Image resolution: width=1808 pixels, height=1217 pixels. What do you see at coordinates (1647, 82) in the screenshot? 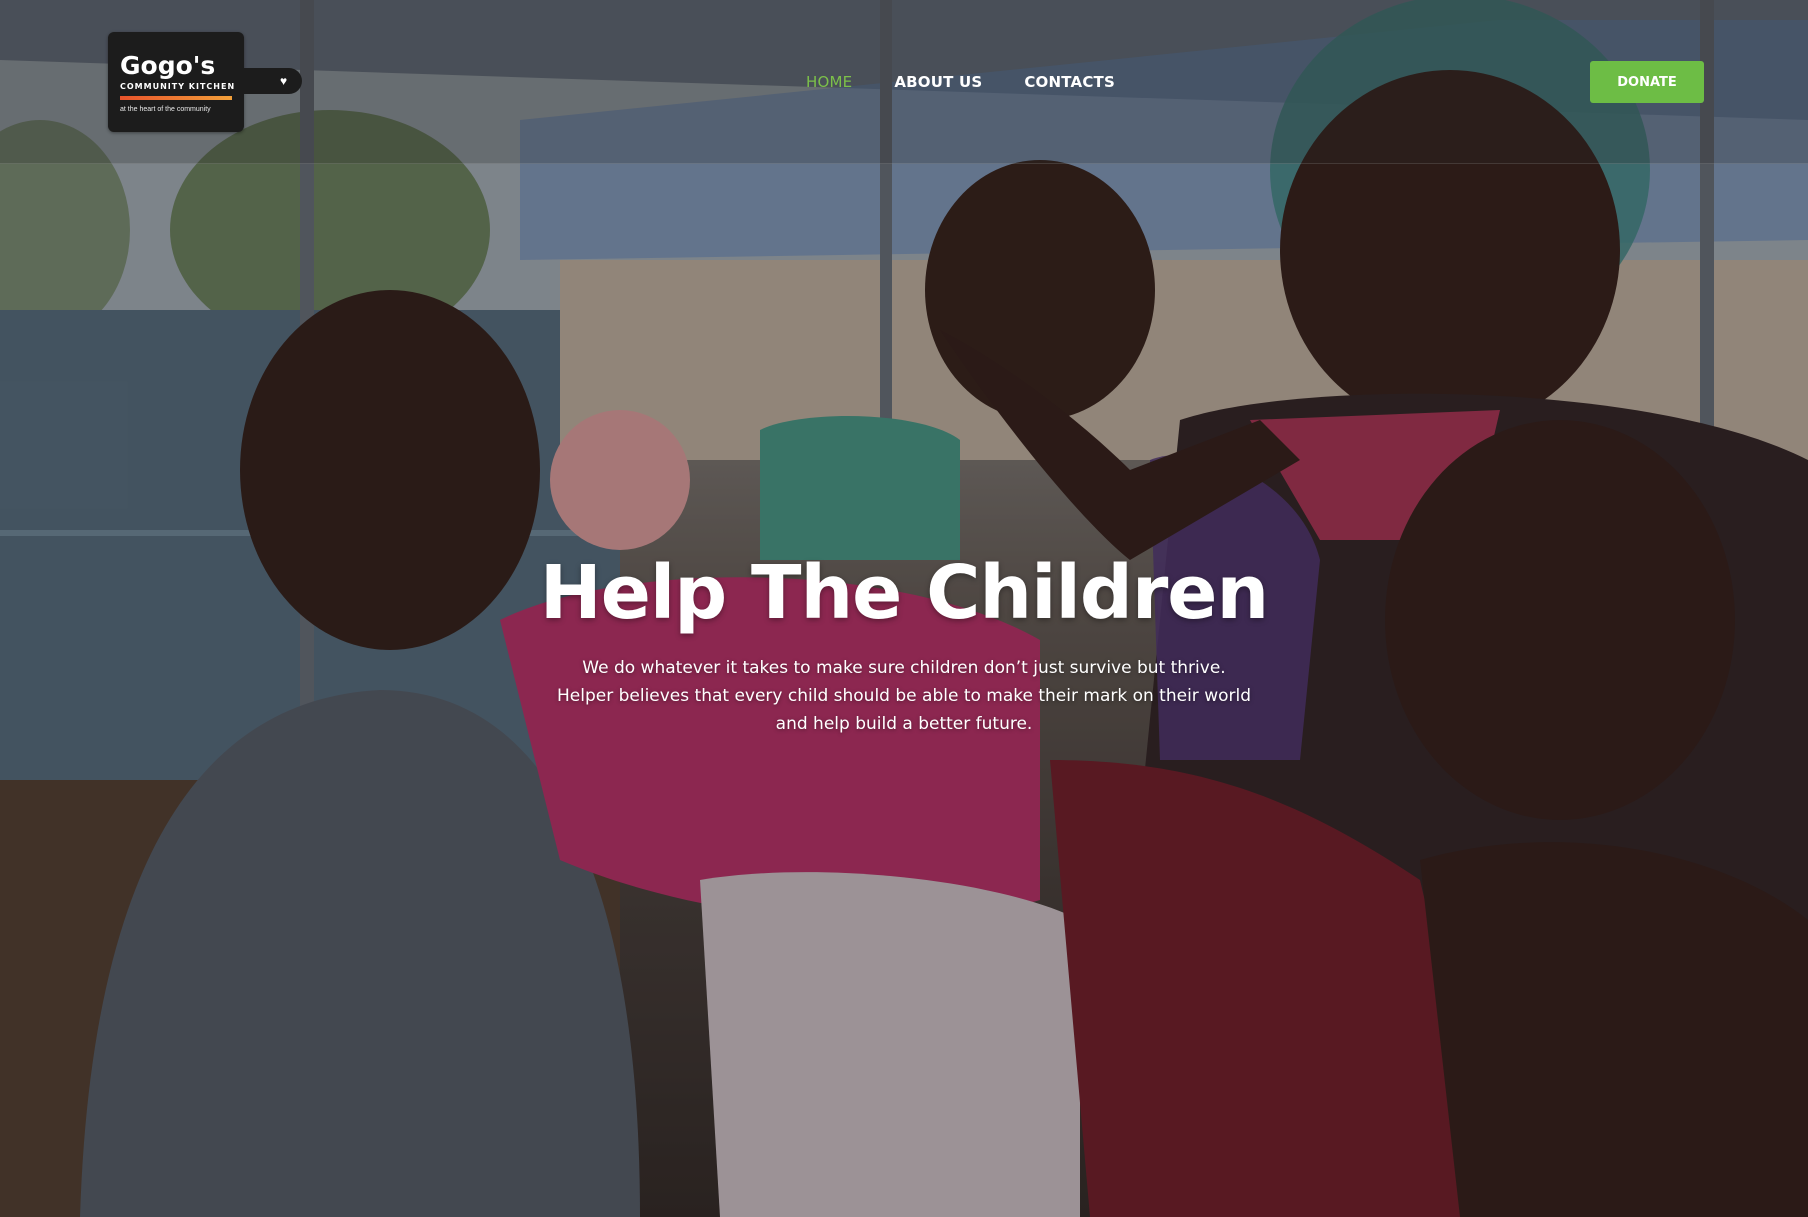
I see `donate-button: DONATE` at bounding box center [1647, 82].